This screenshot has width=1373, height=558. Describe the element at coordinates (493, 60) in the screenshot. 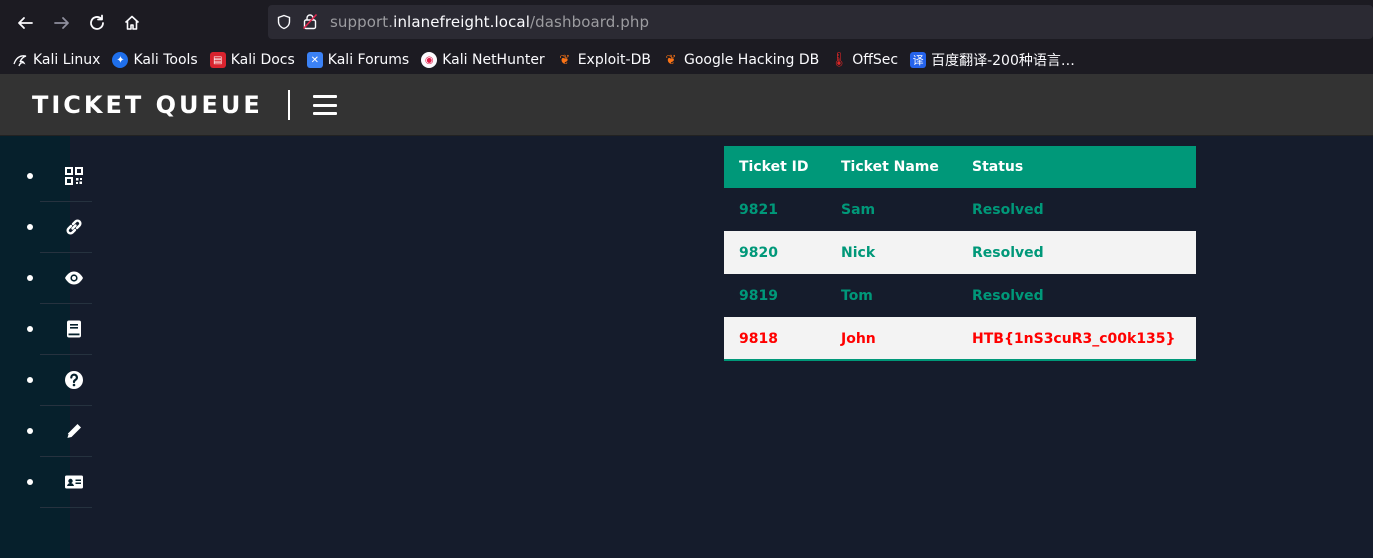

I see `bookmark-label: Kali NetHunter` at that location.